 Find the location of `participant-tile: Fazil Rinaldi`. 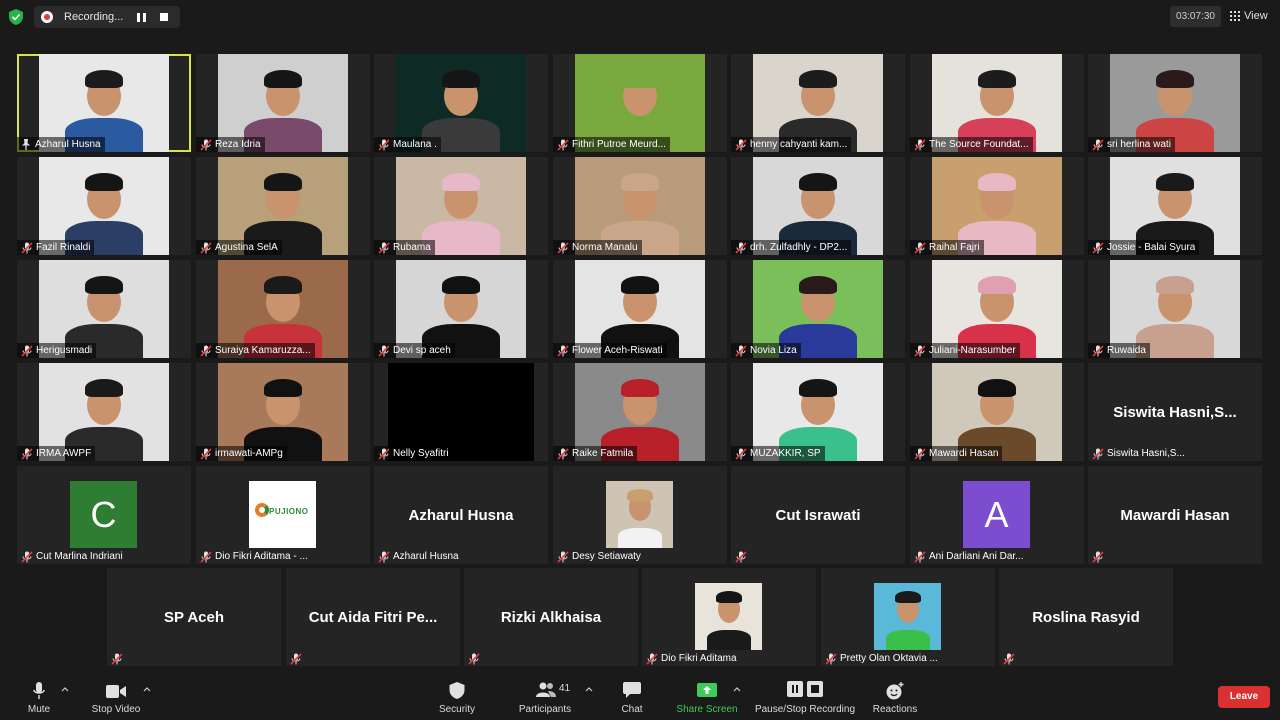

participant-tile: Fazil Rinaldi is located at coordinates (104, 206).